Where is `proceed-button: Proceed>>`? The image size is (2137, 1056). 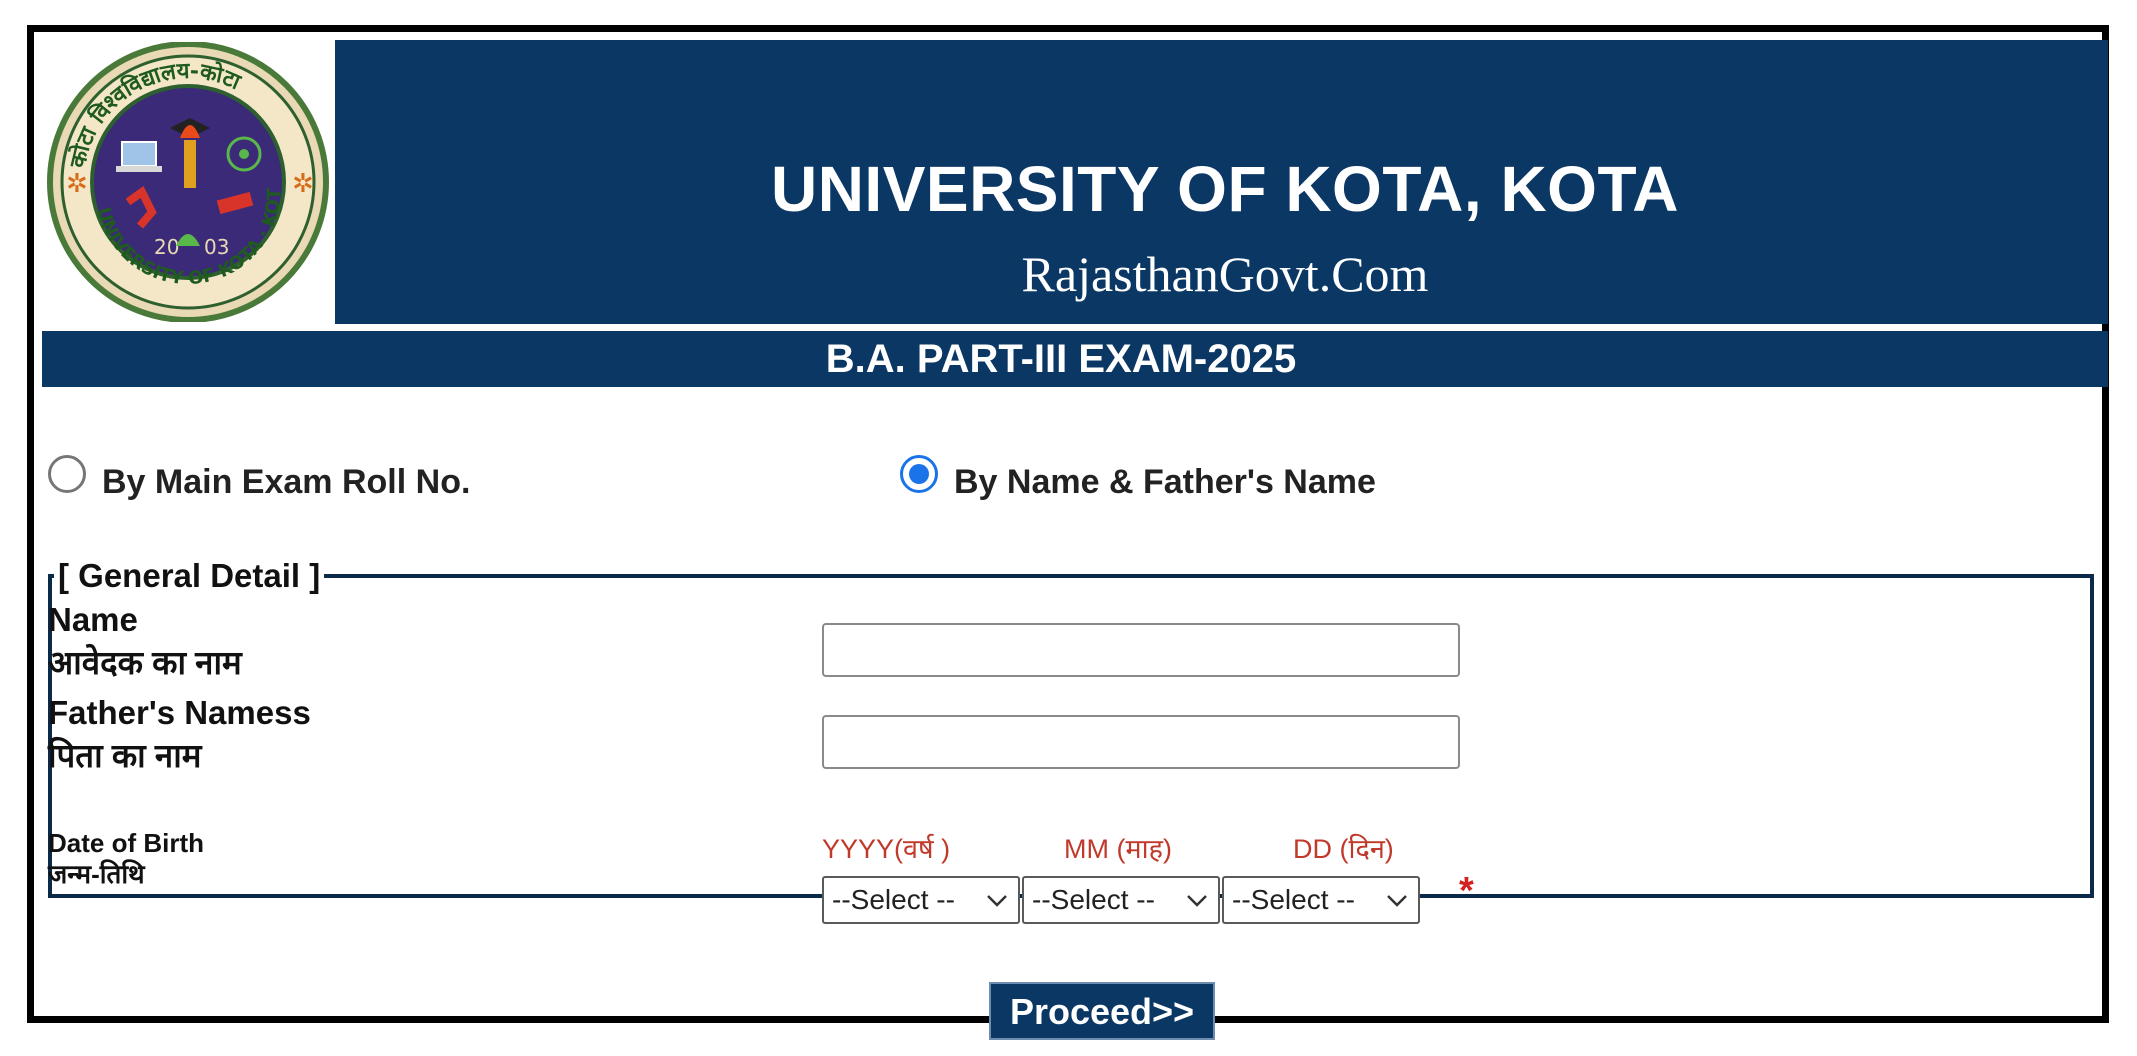 proceed-button: Proceed>> is located at coordinates (1102, 1011).